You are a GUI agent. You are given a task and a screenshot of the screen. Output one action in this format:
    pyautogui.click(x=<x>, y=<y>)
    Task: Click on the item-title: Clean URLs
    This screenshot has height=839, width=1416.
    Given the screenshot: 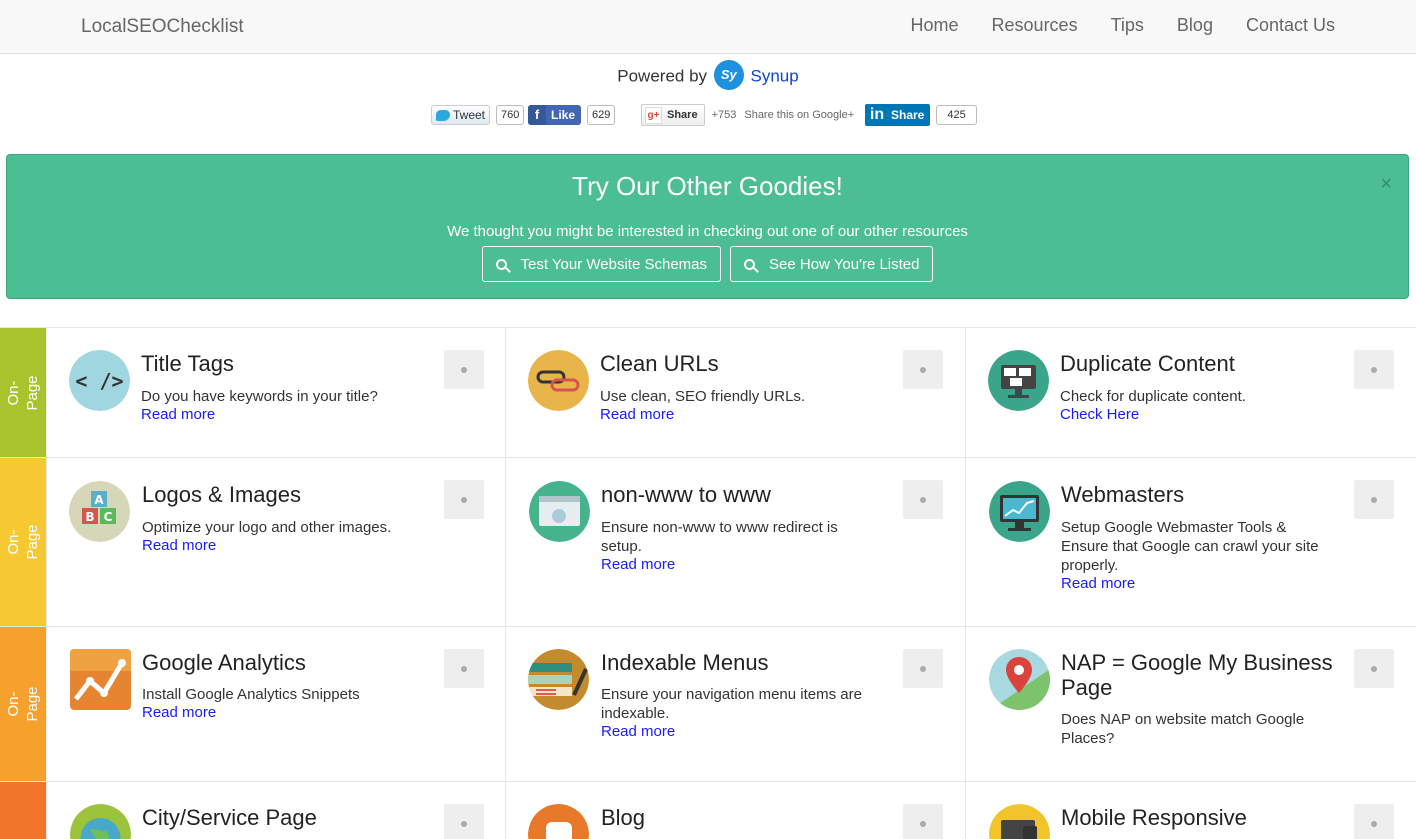 What is the action you would take?
    pyautogui.click(x=659, y=363)
    